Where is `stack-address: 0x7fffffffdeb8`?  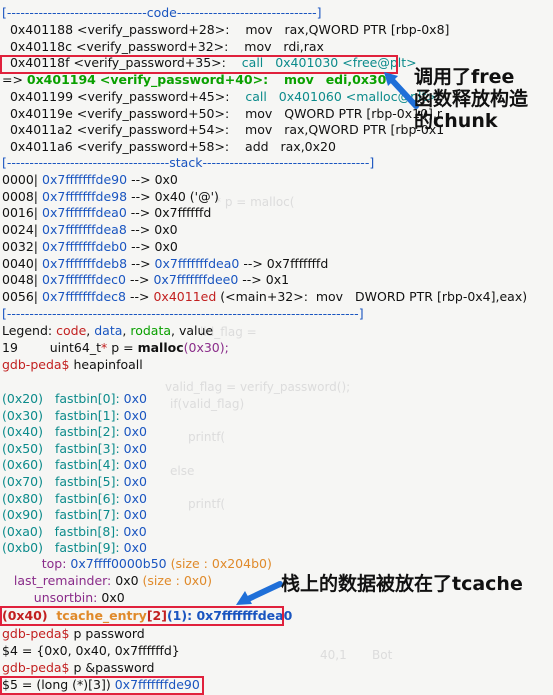
stack-address: 0x7fffffffdeb8 is located at coordinates (85, 263).